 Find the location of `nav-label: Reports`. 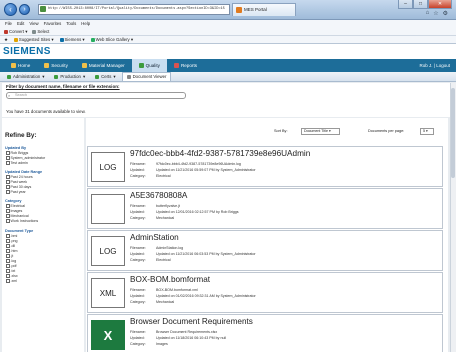

nav-label: Reports is located at coordinates (189, 65).